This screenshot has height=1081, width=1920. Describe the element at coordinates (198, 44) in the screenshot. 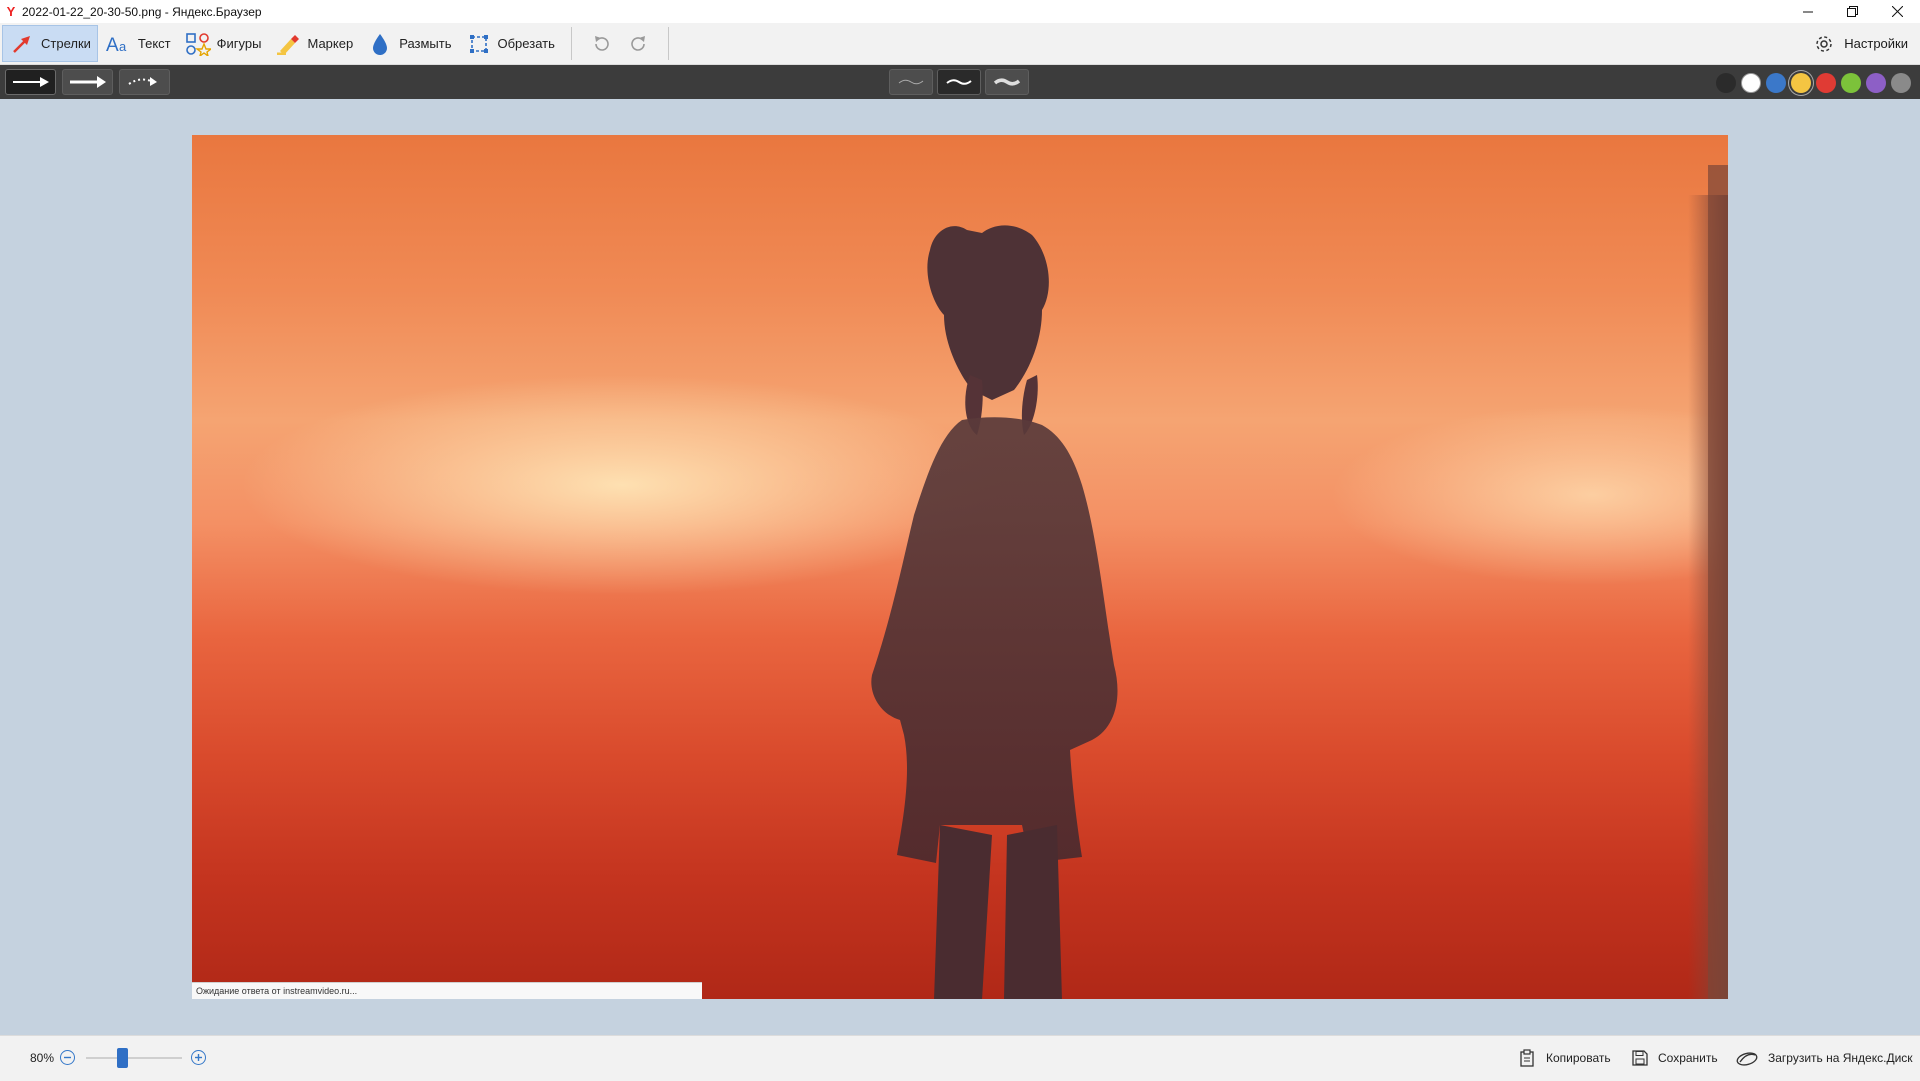

I see `shapes-icon` at that location.